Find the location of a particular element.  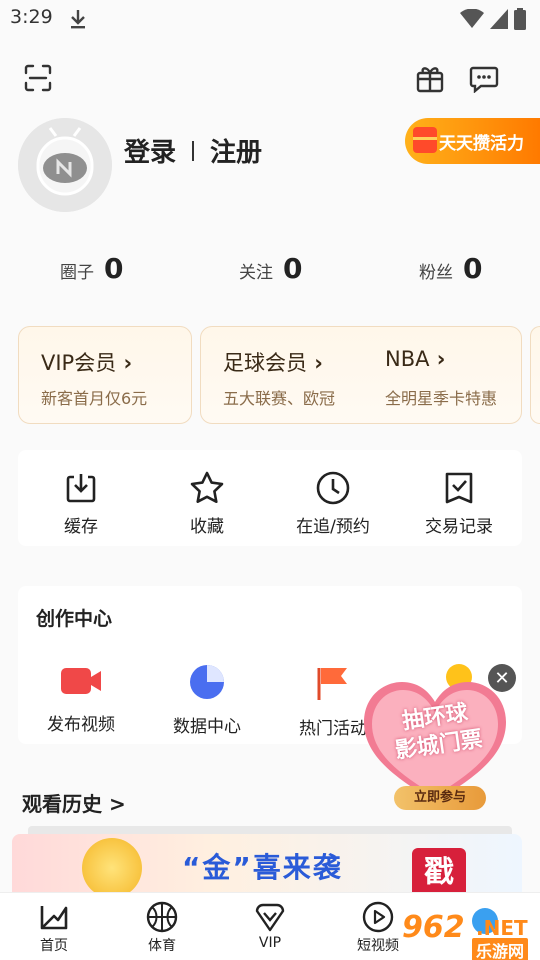

membership-title: NBA is located at coordinates (415, 359).